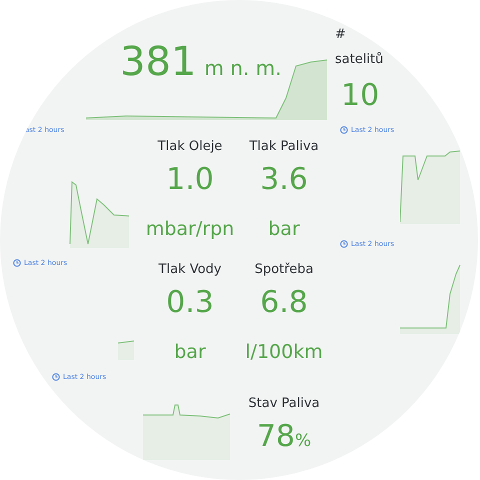 Image resolution: width=480 pixels, height=480 pixels. What do you see at coordinates (360, 96) in the screenshot?
I see `satellites-value: 10` at bounding box center [360, 96].